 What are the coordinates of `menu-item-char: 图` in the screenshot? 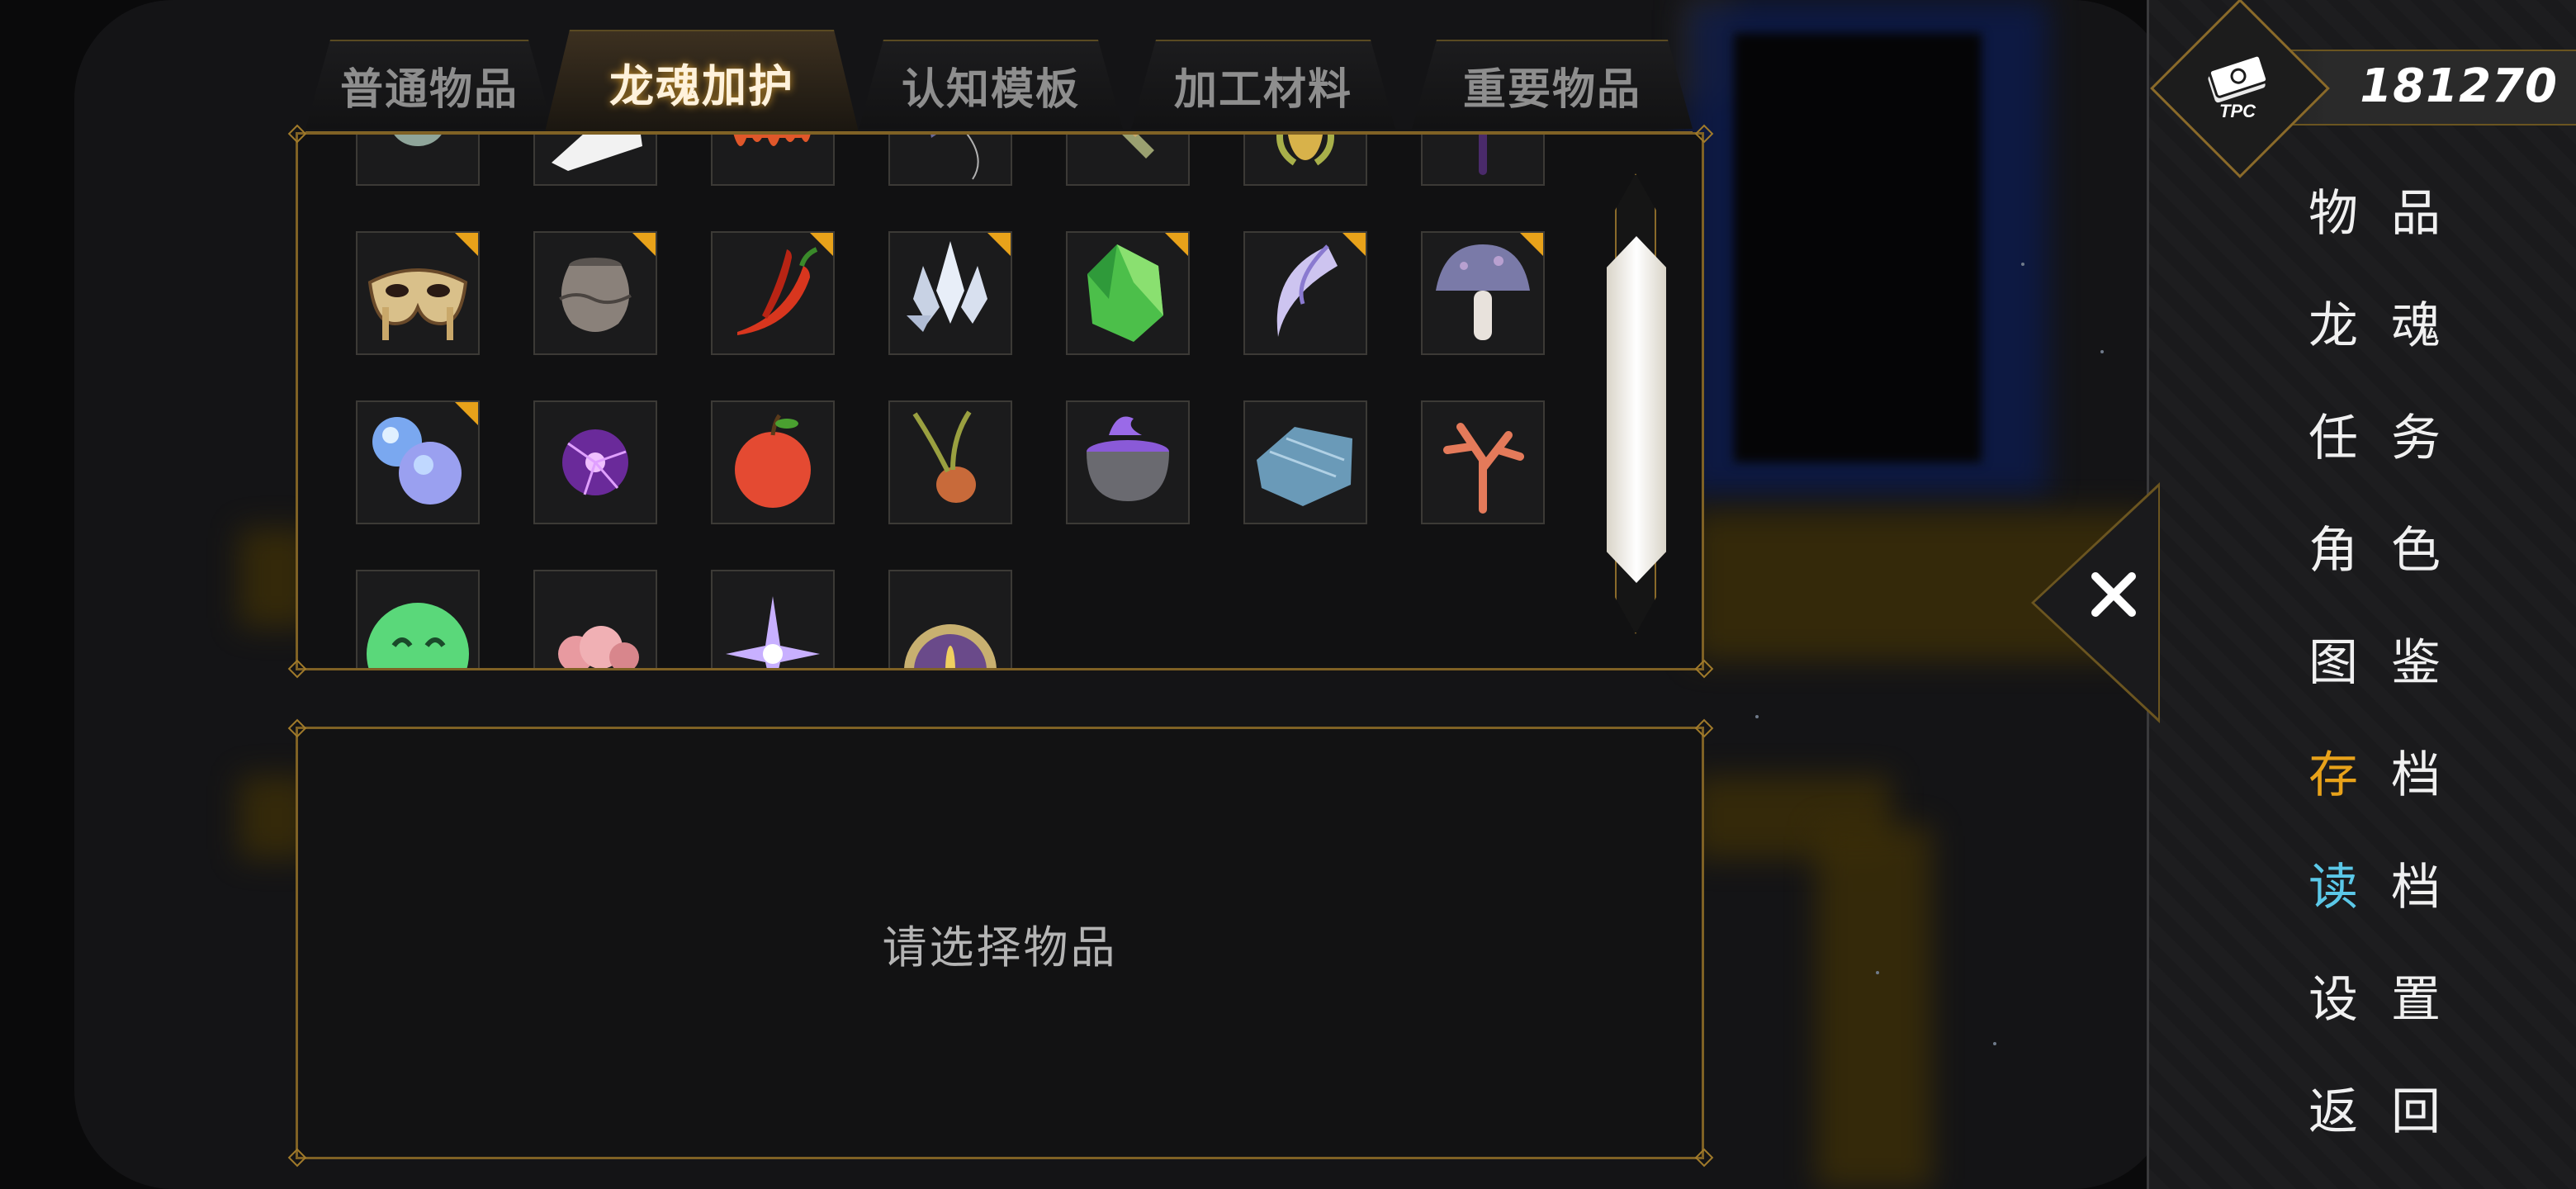 It's located at (2349, 663).